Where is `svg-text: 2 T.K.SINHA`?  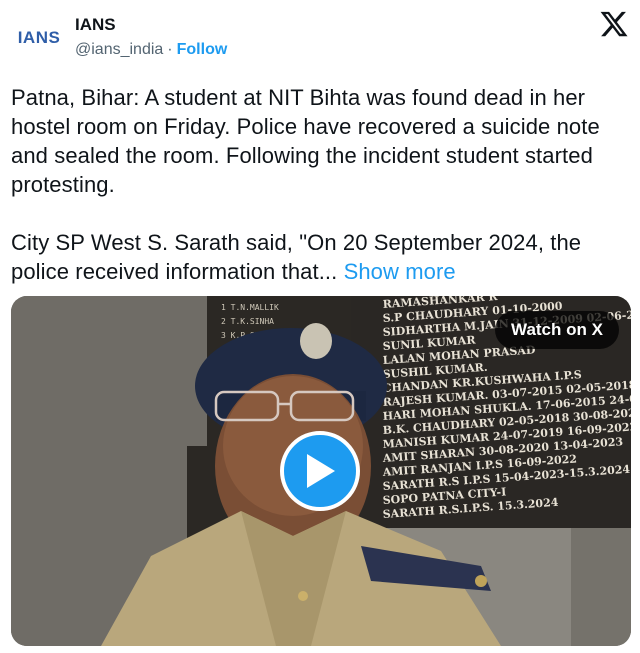
svg-text: 2 T.K.SINHA is located at coordinates (247, 321).